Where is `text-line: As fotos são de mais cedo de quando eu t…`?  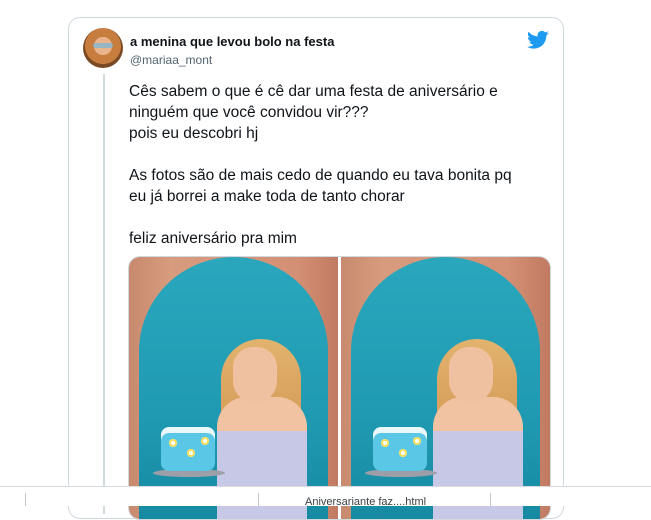
text-line: As fotos são de mais cedo de quando eu t… is located at coordinates (320, 175).